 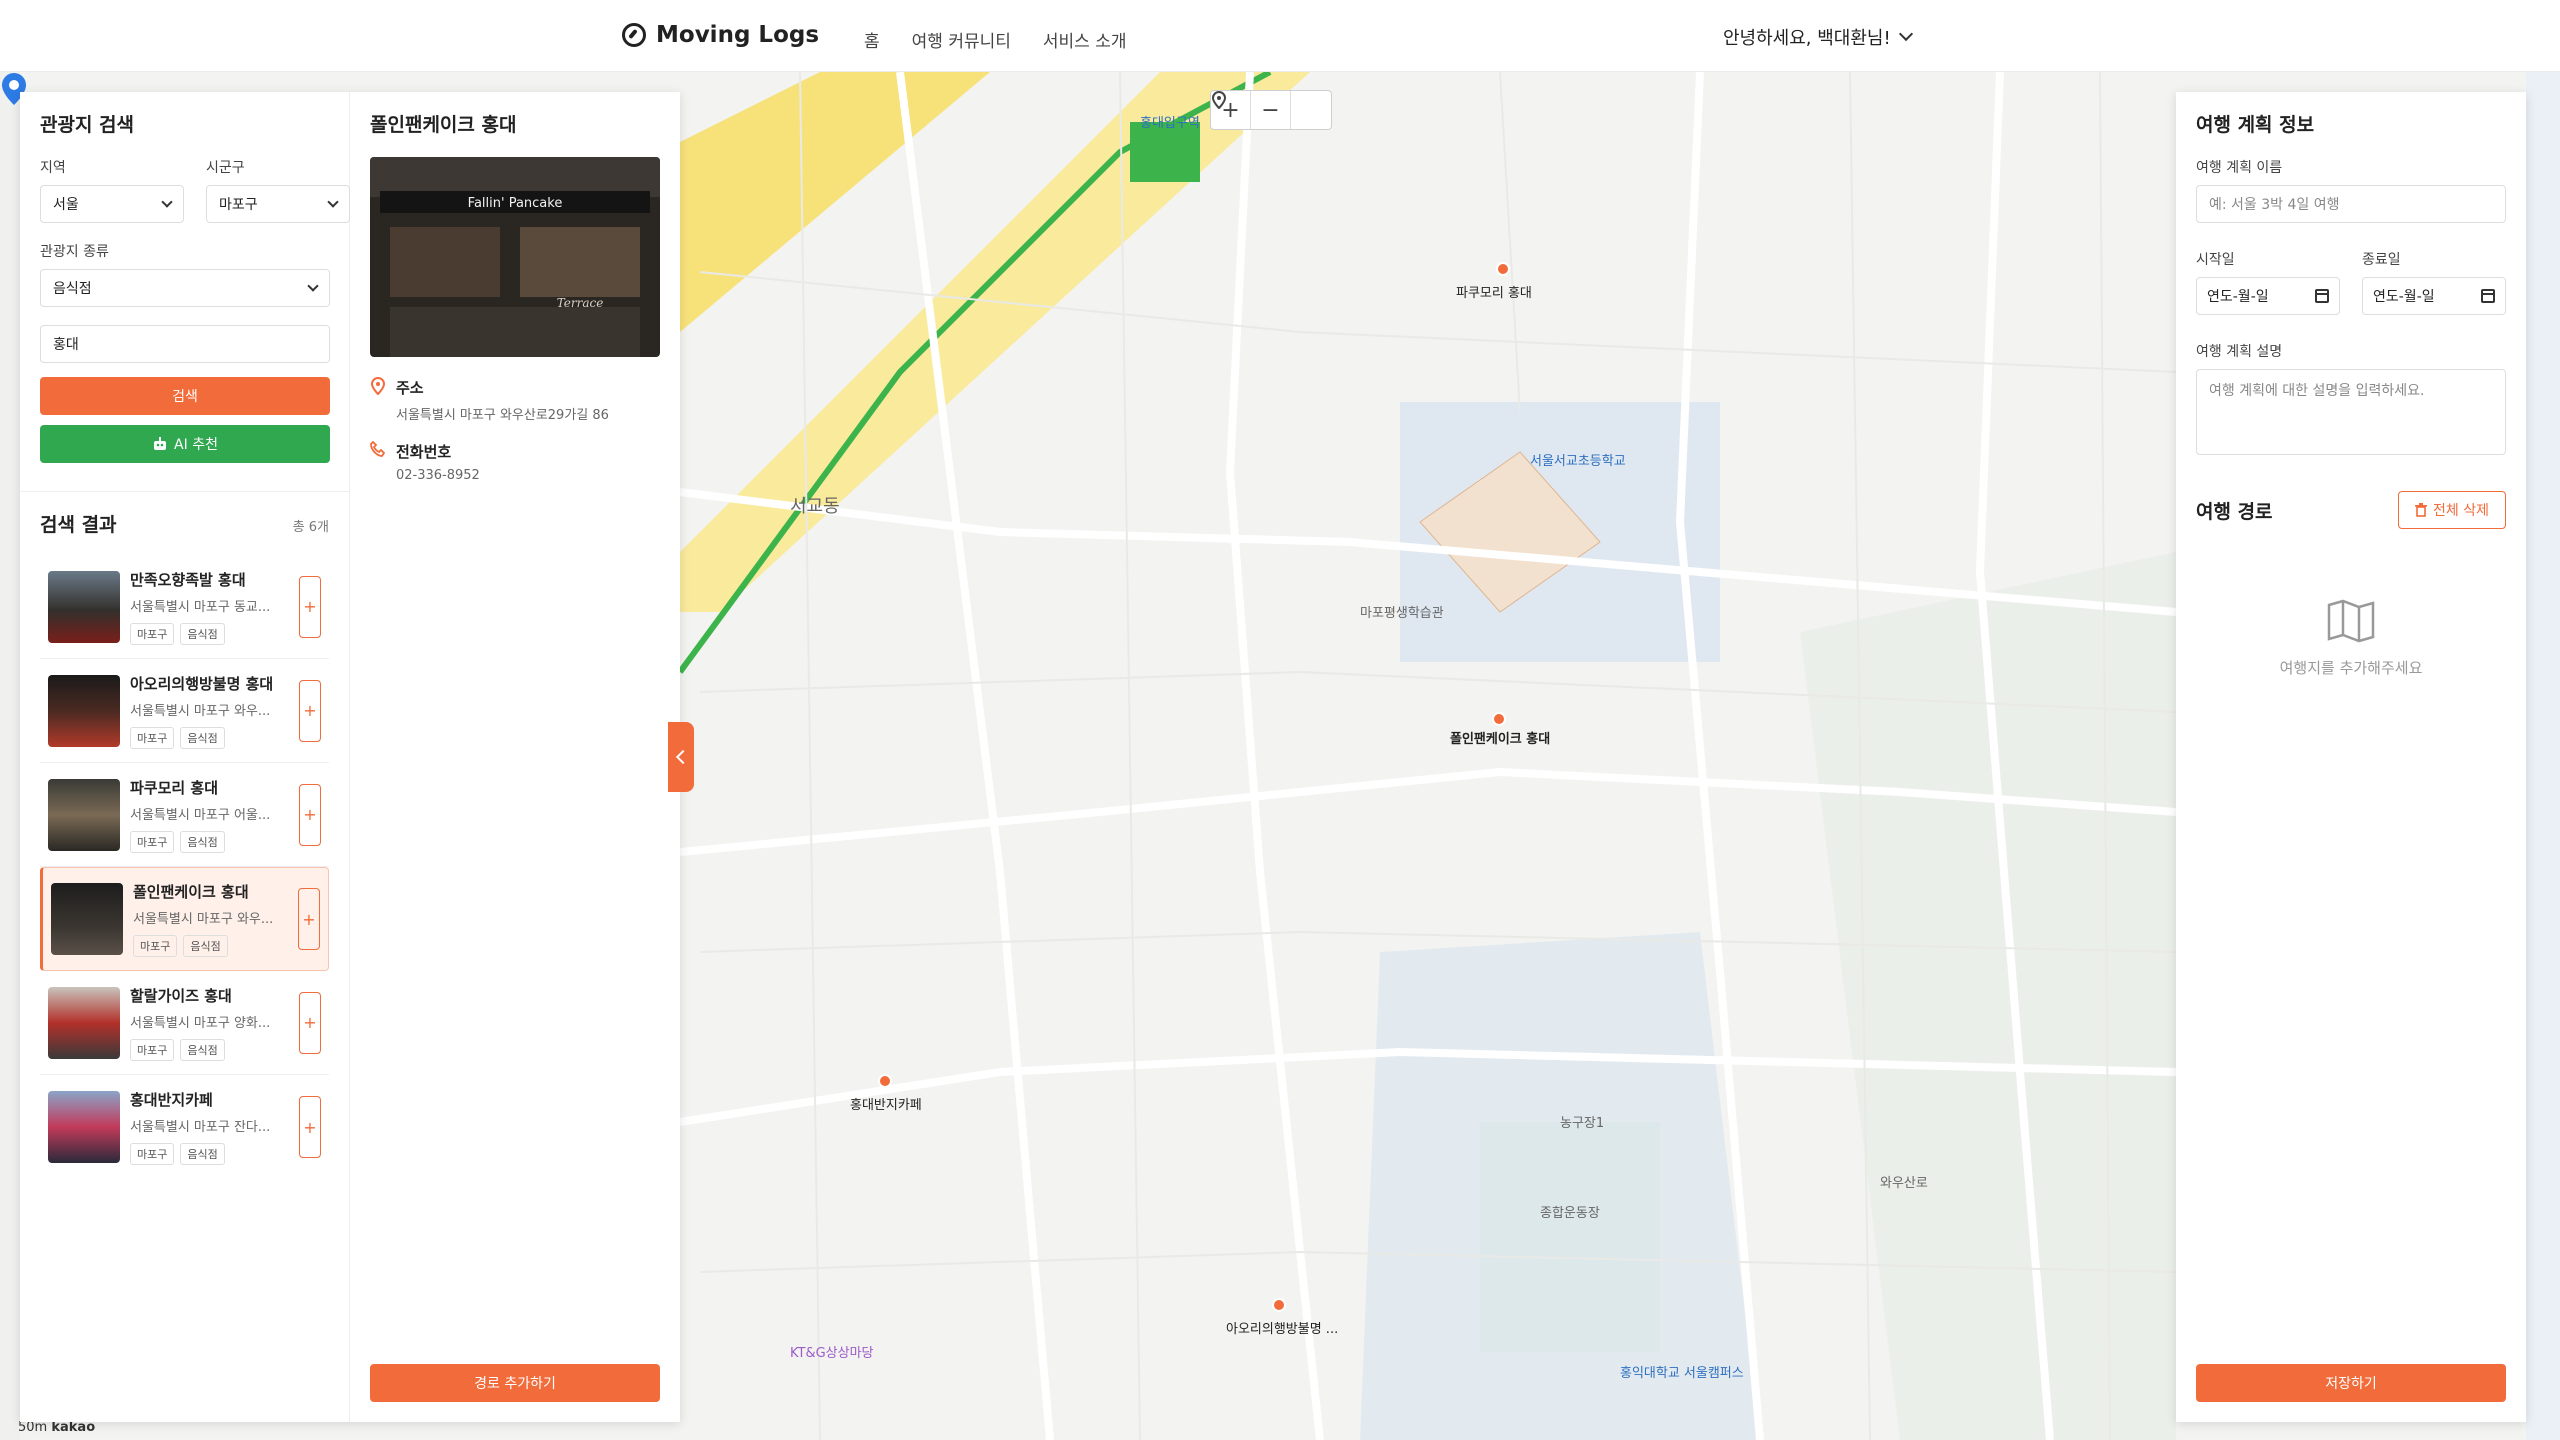 What do you see at coordinates (1818, 37) in the screenshot?
I see `user-menu: 안녕하세요, 백대환님!` at bounding box center [1818, 37].